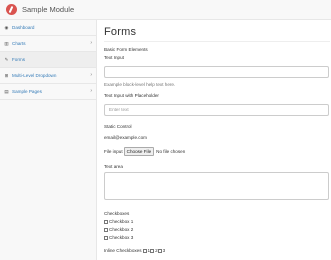 The height and width of the screenshot is (260, 331). Describe the element at coordinates (217, 41) in the screenshot. I see `title-divider` at that location.